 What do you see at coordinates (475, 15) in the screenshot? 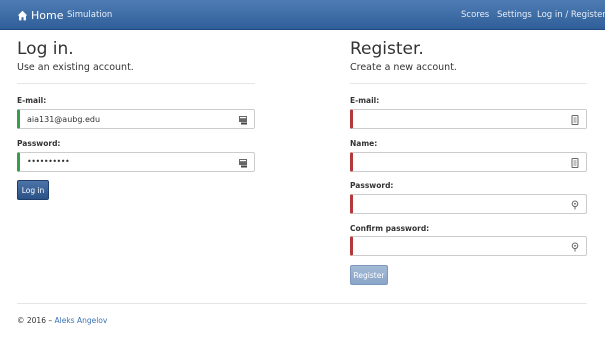
I see `nav-scores: Scores` at bounding box center [475, 15].